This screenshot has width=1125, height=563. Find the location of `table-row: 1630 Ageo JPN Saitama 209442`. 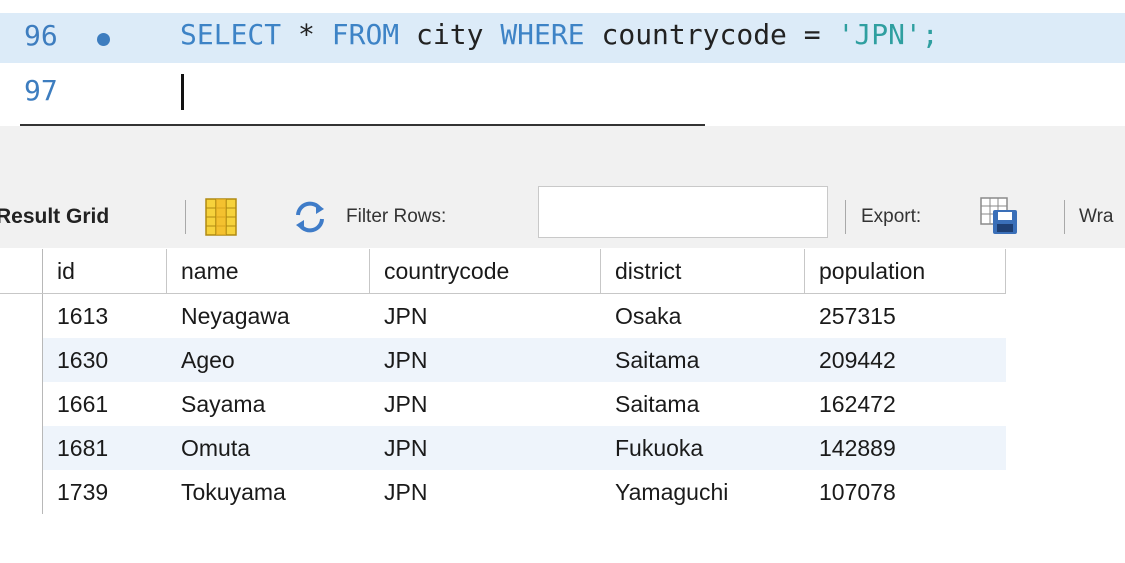

table-row: 1630 Ageo JPN Saitama 209442 is located at coordinates (503, 360).